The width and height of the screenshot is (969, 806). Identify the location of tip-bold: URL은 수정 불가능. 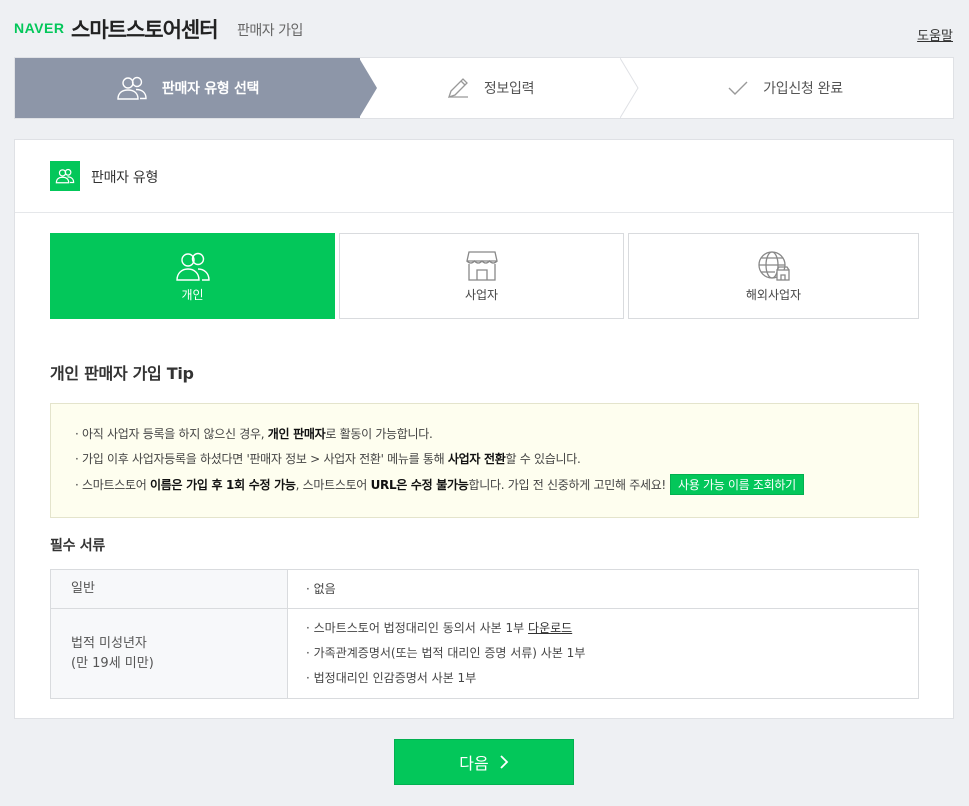
(419, 485).